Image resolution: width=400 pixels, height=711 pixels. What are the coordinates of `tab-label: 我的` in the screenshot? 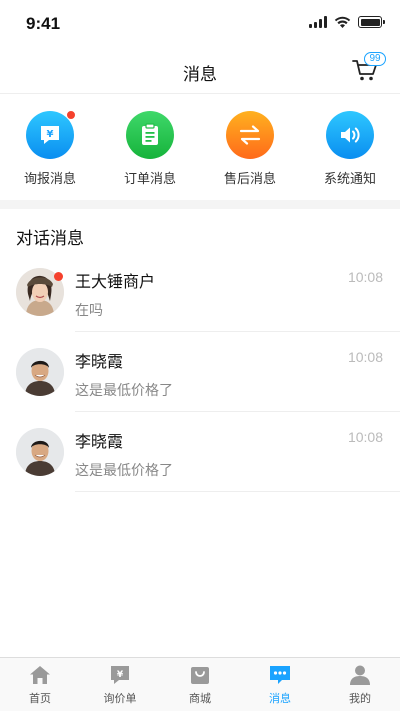 It's located at (360, 699).